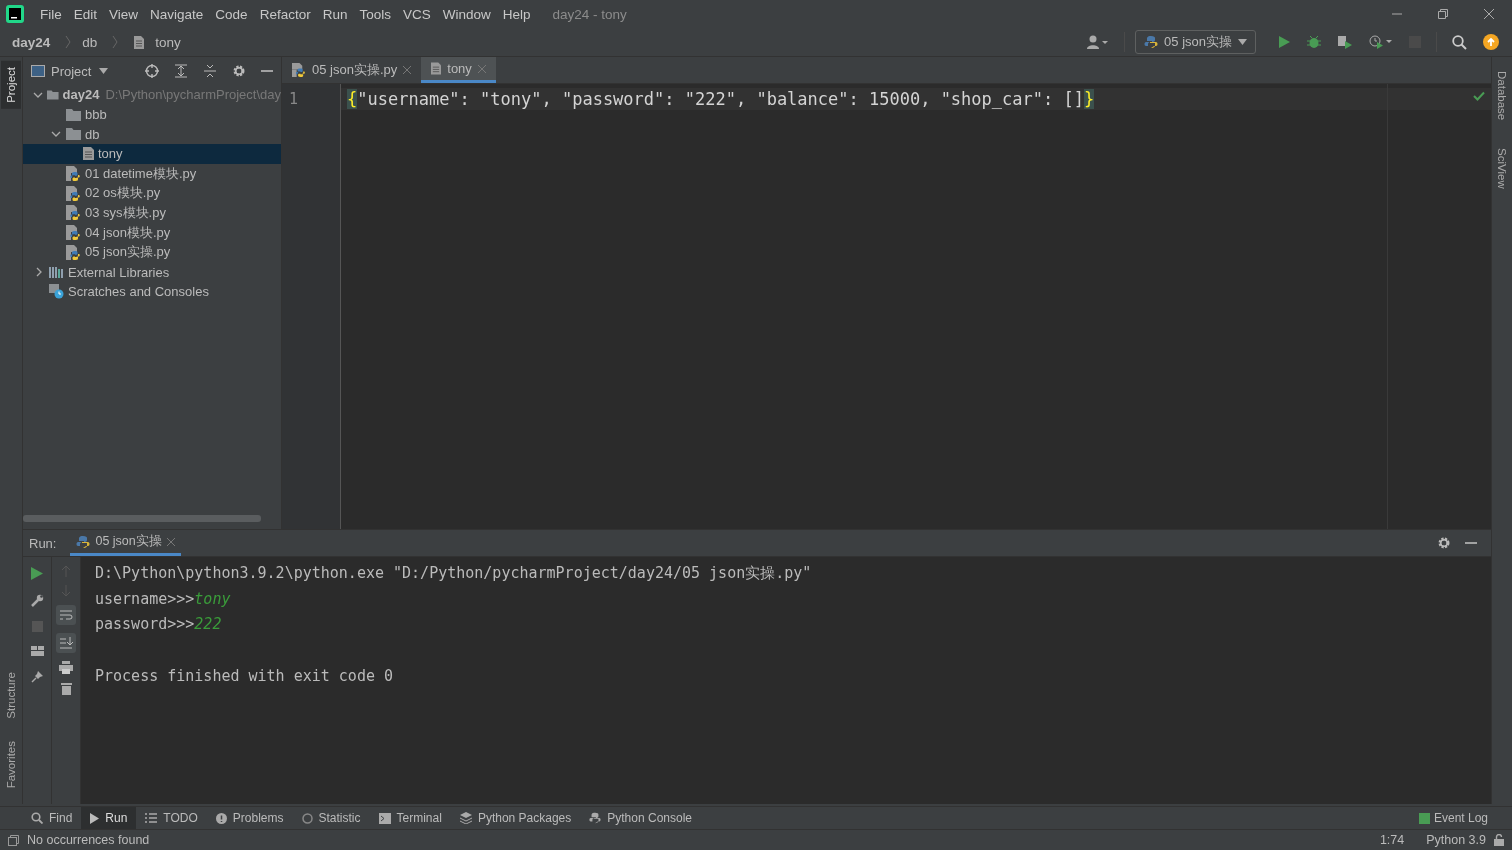 The width and height of the screenshot is (1512, 850). What do you see at coordinates (1499, 840) in the screenshot?
I see `lock-icon` at bounding box center [1499, 840].